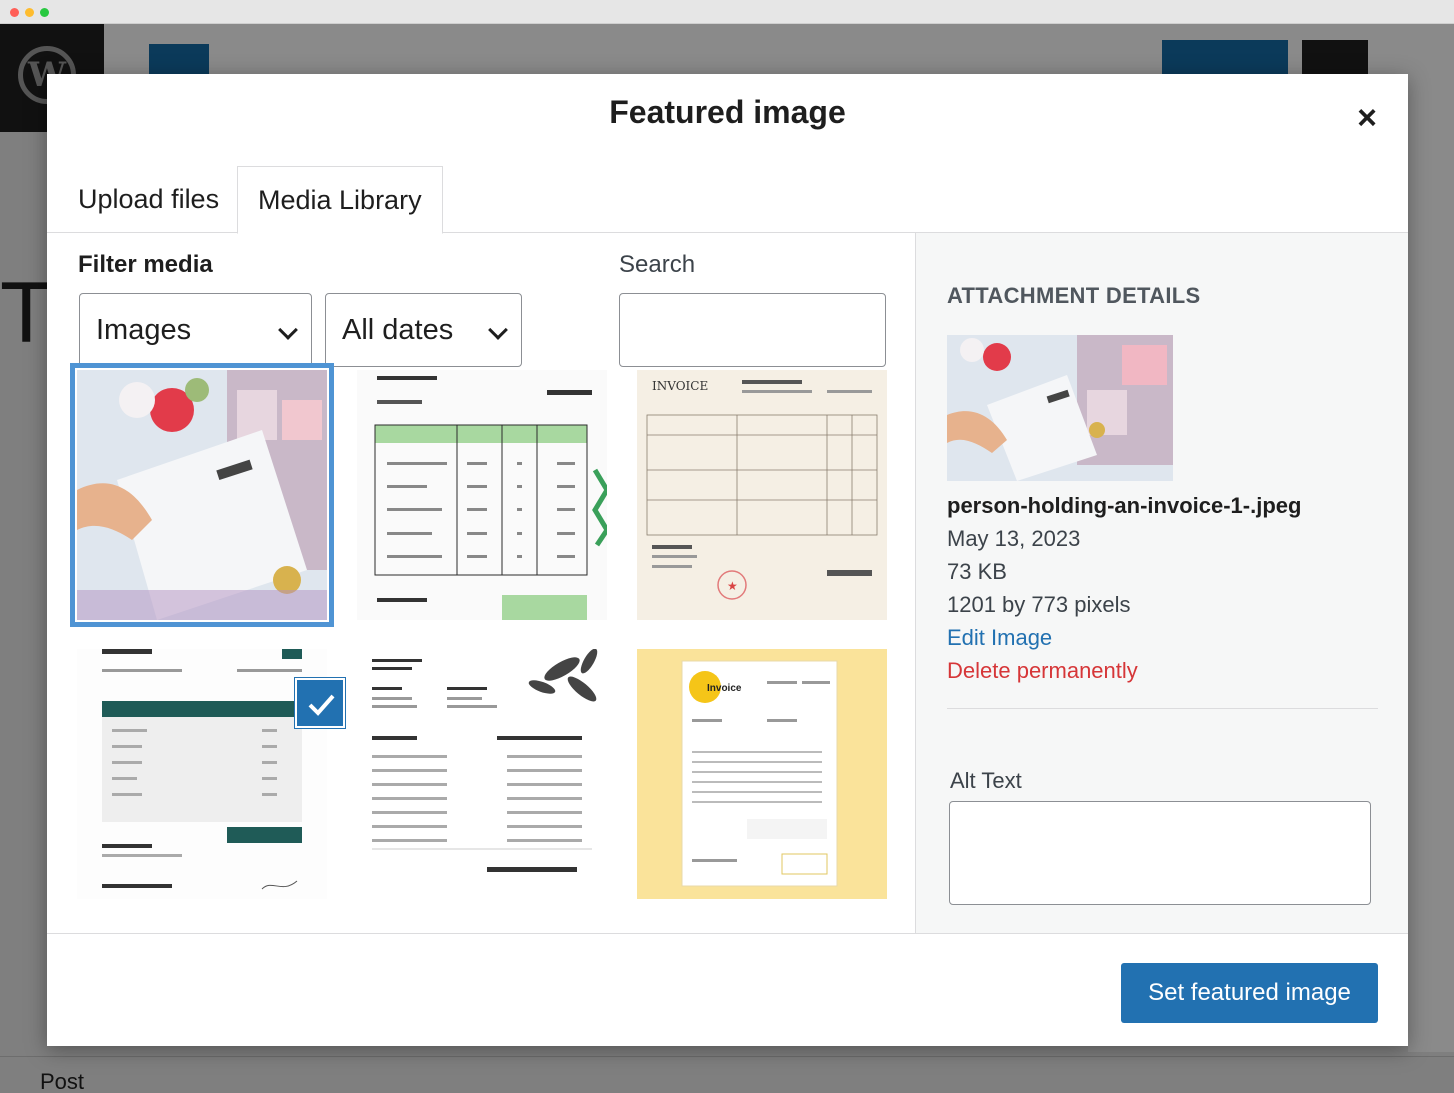 This screenshot has width=1454, height=1093. I want to click on modal-footer: Set featured image, so click(727, 989).